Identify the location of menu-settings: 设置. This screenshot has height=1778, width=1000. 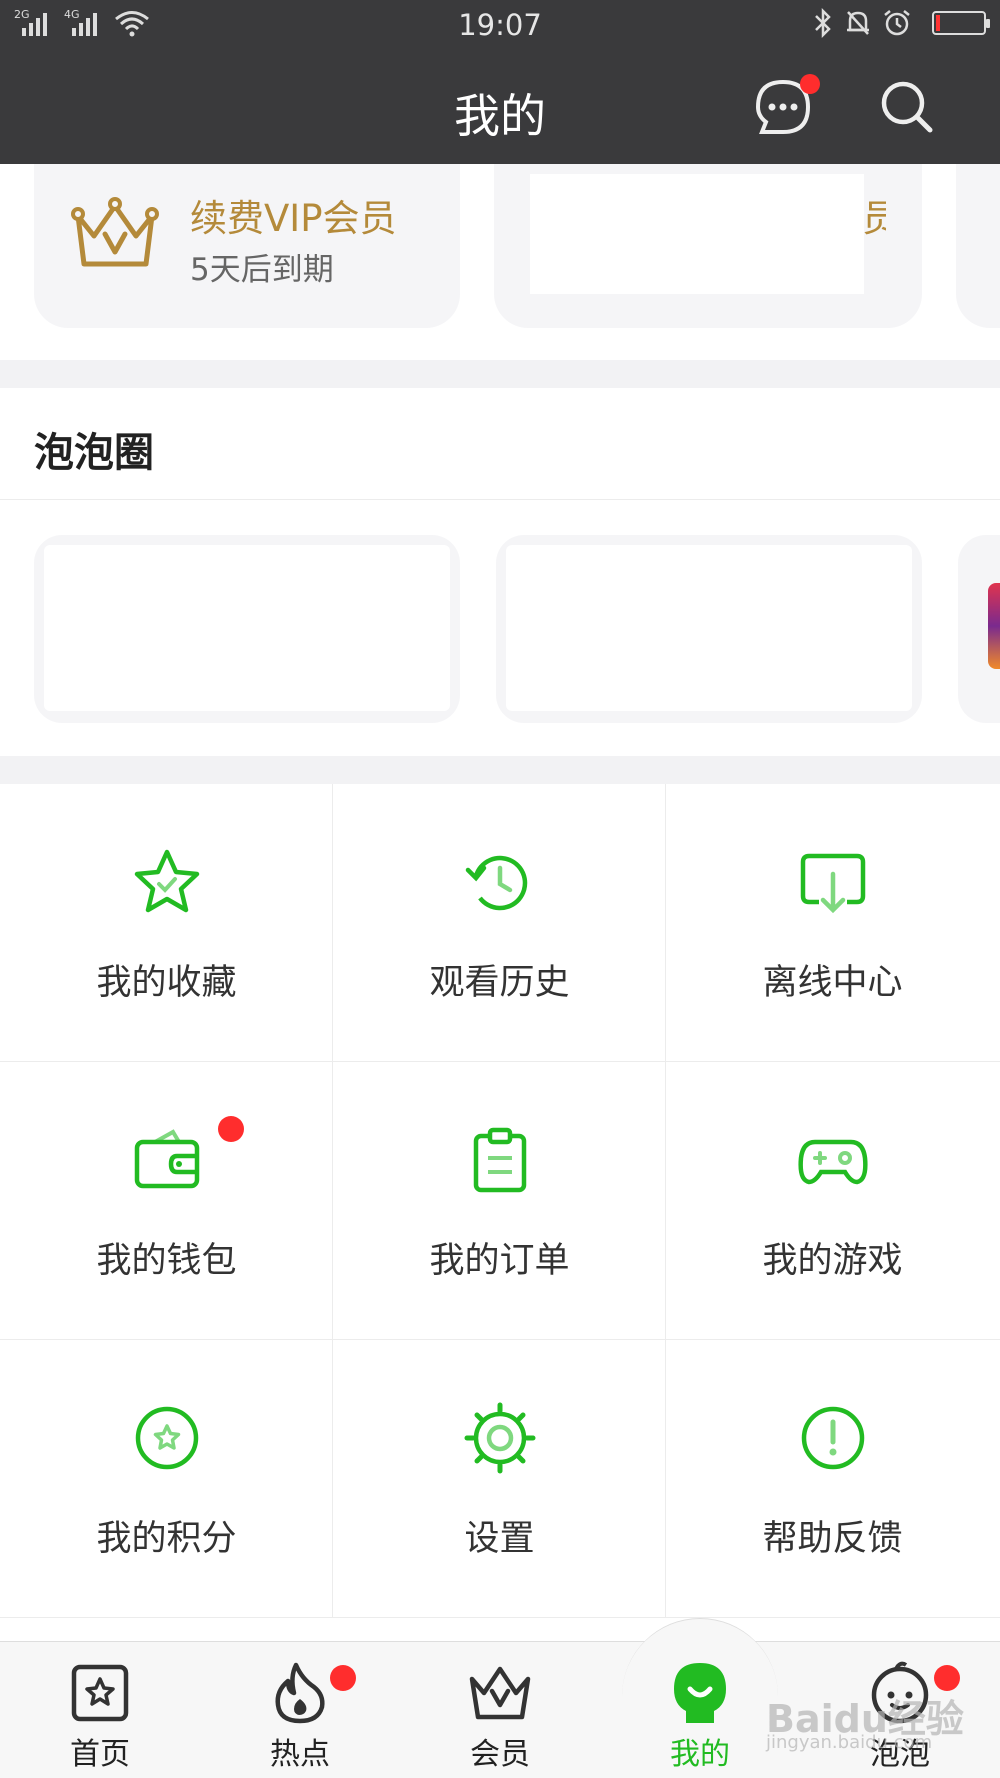
(499, 1479).